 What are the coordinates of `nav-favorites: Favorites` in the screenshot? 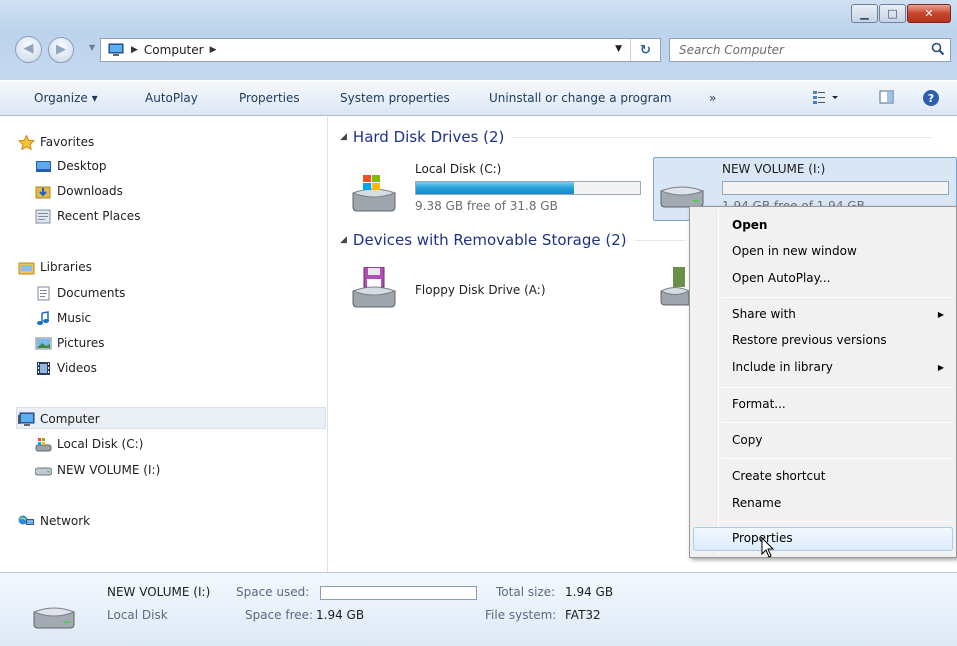 It's located at (56, 142).